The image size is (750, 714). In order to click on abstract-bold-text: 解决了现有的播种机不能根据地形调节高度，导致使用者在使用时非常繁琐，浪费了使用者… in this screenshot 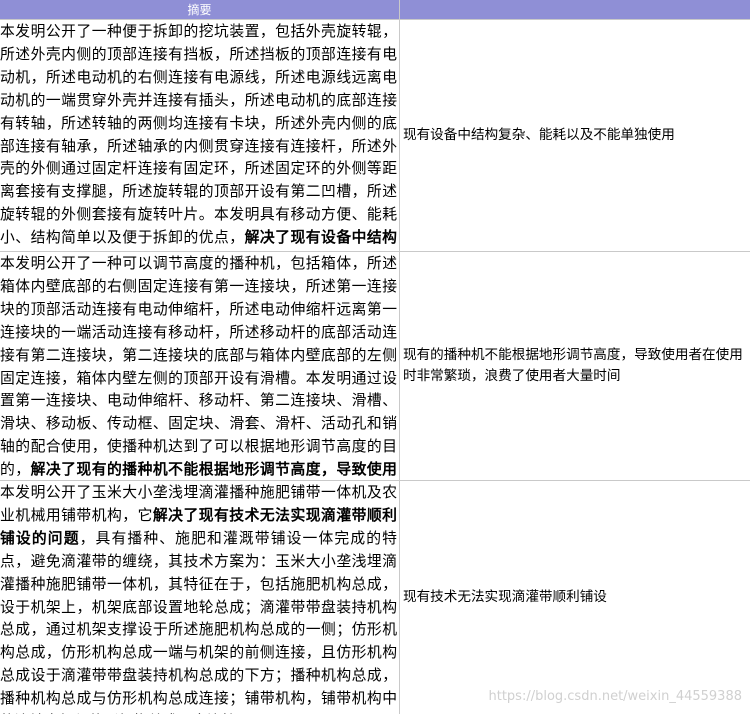, I will do `click(213, 470)`.